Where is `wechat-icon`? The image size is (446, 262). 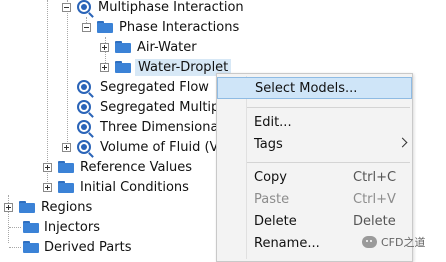 wechat-icon is located at coordinates (369, 242).